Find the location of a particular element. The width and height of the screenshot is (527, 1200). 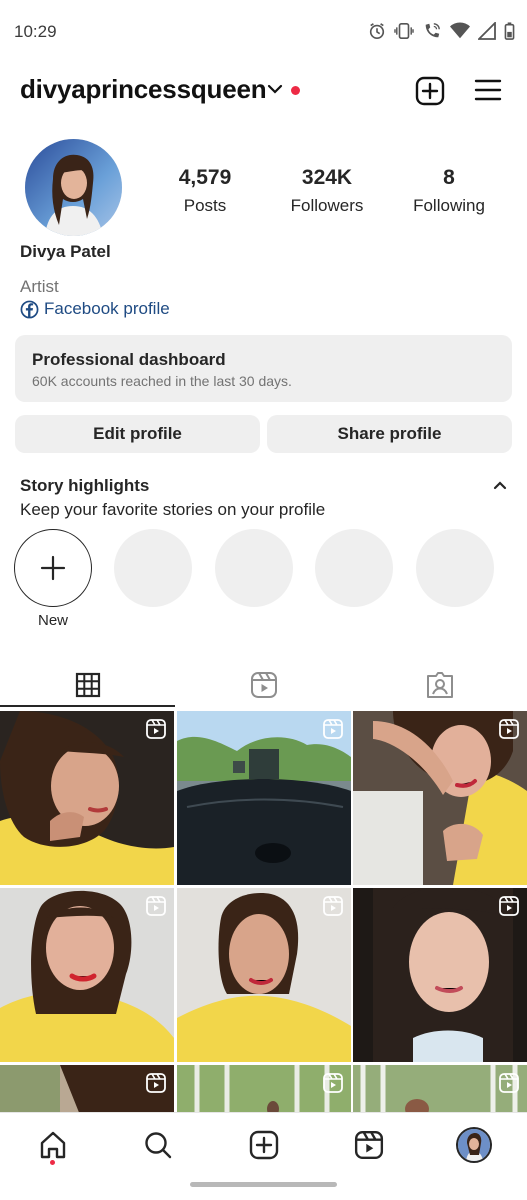

reels-icon is located at coordinates (263, 685).